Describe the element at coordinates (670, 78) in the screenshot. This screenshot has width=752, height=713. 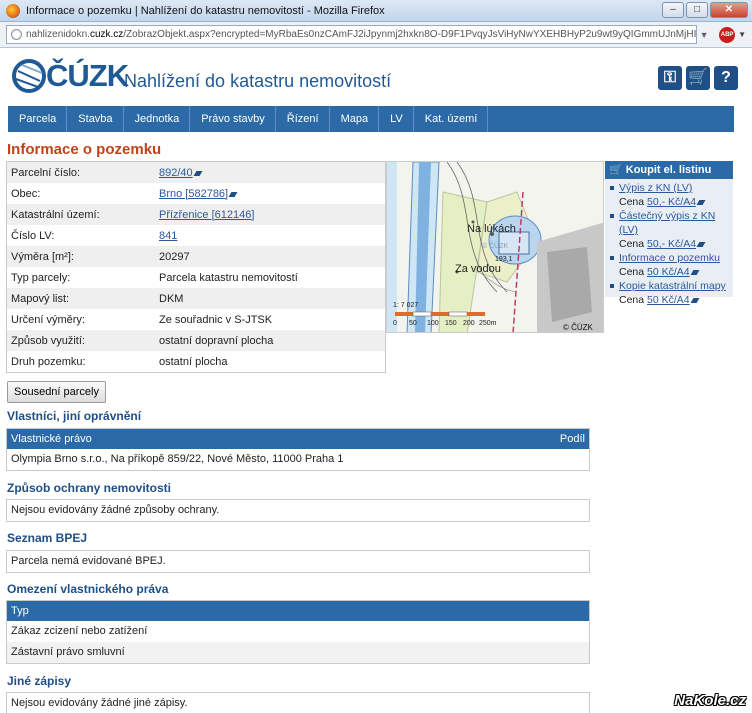
I see `key-icon: ⚿` at that location.